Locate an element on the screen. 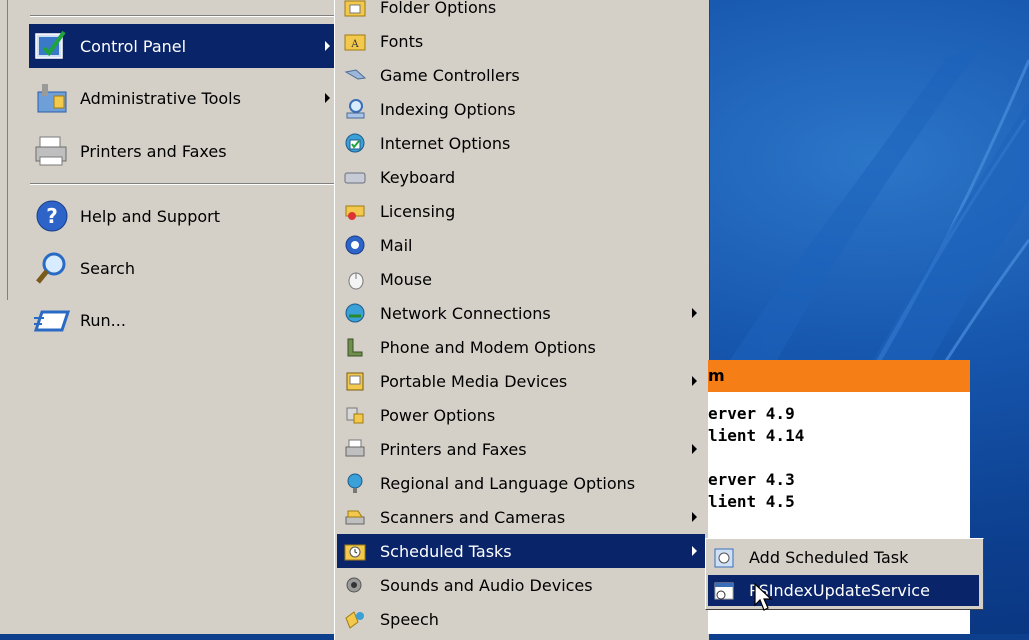  game-controller-icon is located at coordinates (355, 75).